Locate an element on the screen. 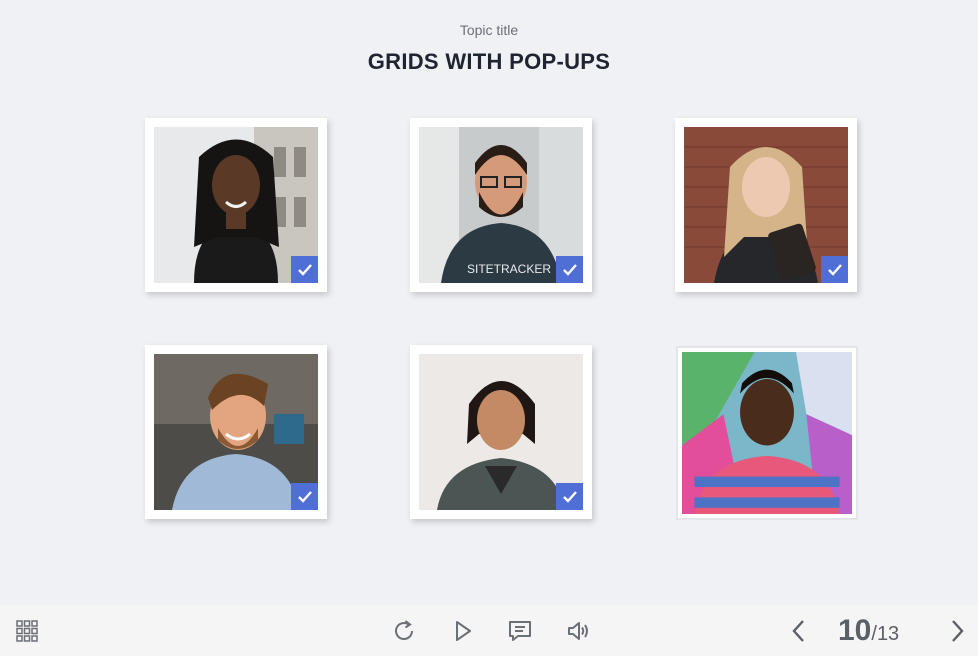  audio-button is located at coordinates (579, 631).